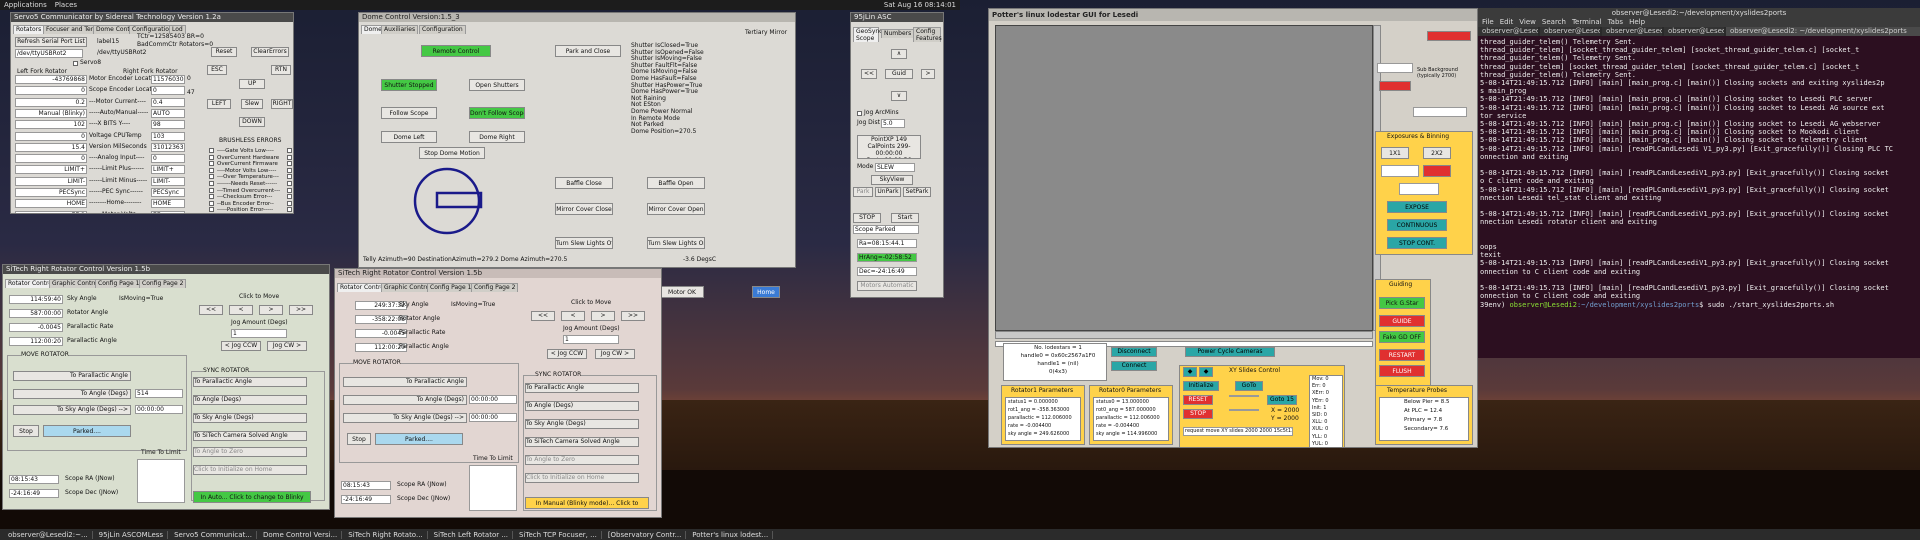  I want to click on left-jog-left-button: <, so click(573, 316).